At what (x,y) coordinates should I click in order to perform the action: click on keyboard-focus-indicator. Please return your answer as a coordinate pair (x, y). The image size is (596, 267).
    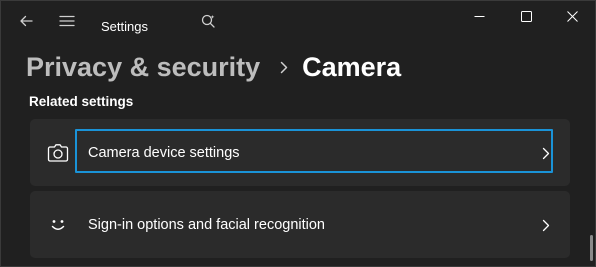
    Looking at the image, I should click on (314, 151).